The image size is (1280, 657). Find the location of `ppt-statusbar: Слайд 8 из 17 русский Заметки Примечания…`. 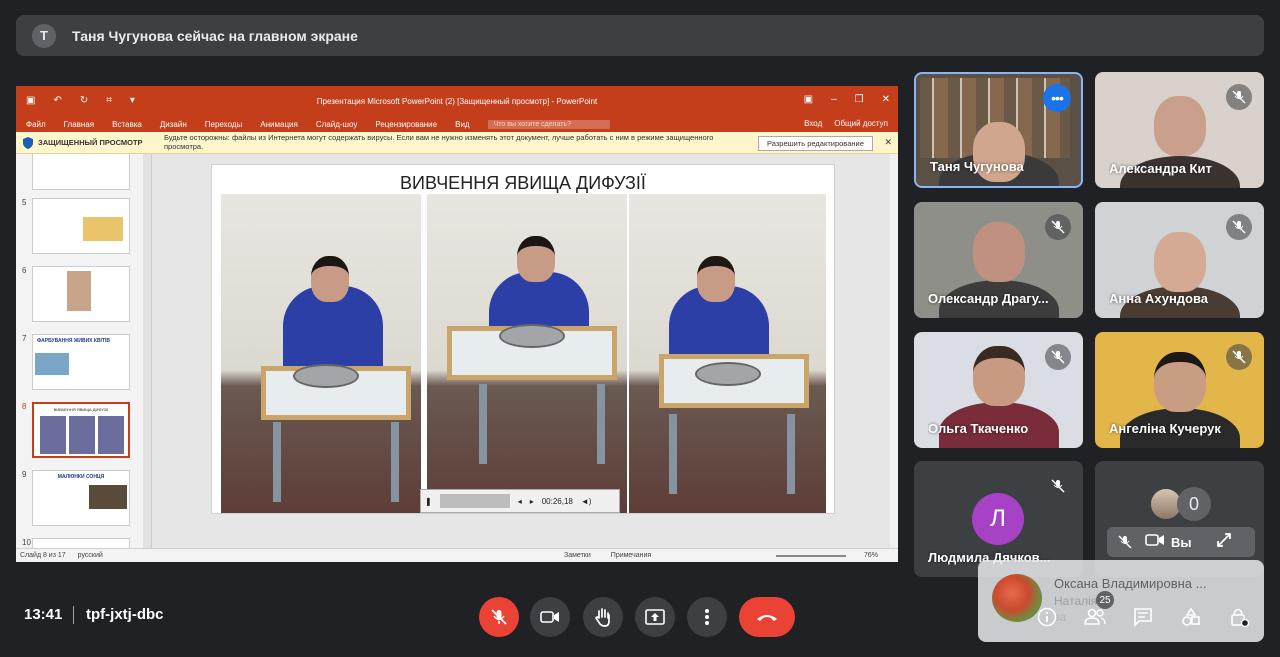

ppt-statusbar: Слайд 8 из 17 русский Заметки Примечания… is located at coordinates (457, 555).